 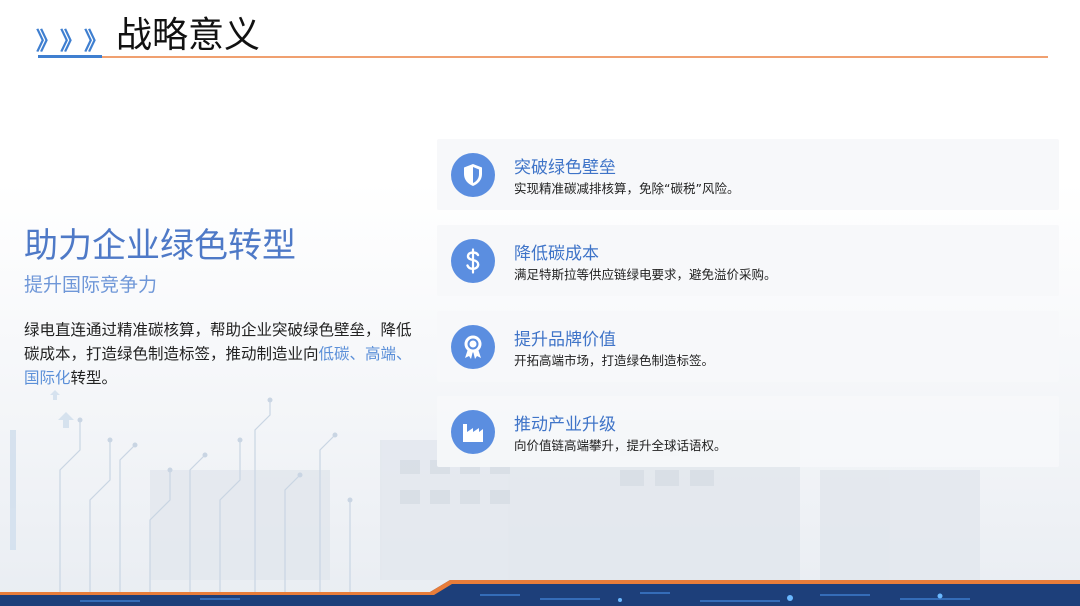 I want to click on shield-icon, so click(x=473, y=175).